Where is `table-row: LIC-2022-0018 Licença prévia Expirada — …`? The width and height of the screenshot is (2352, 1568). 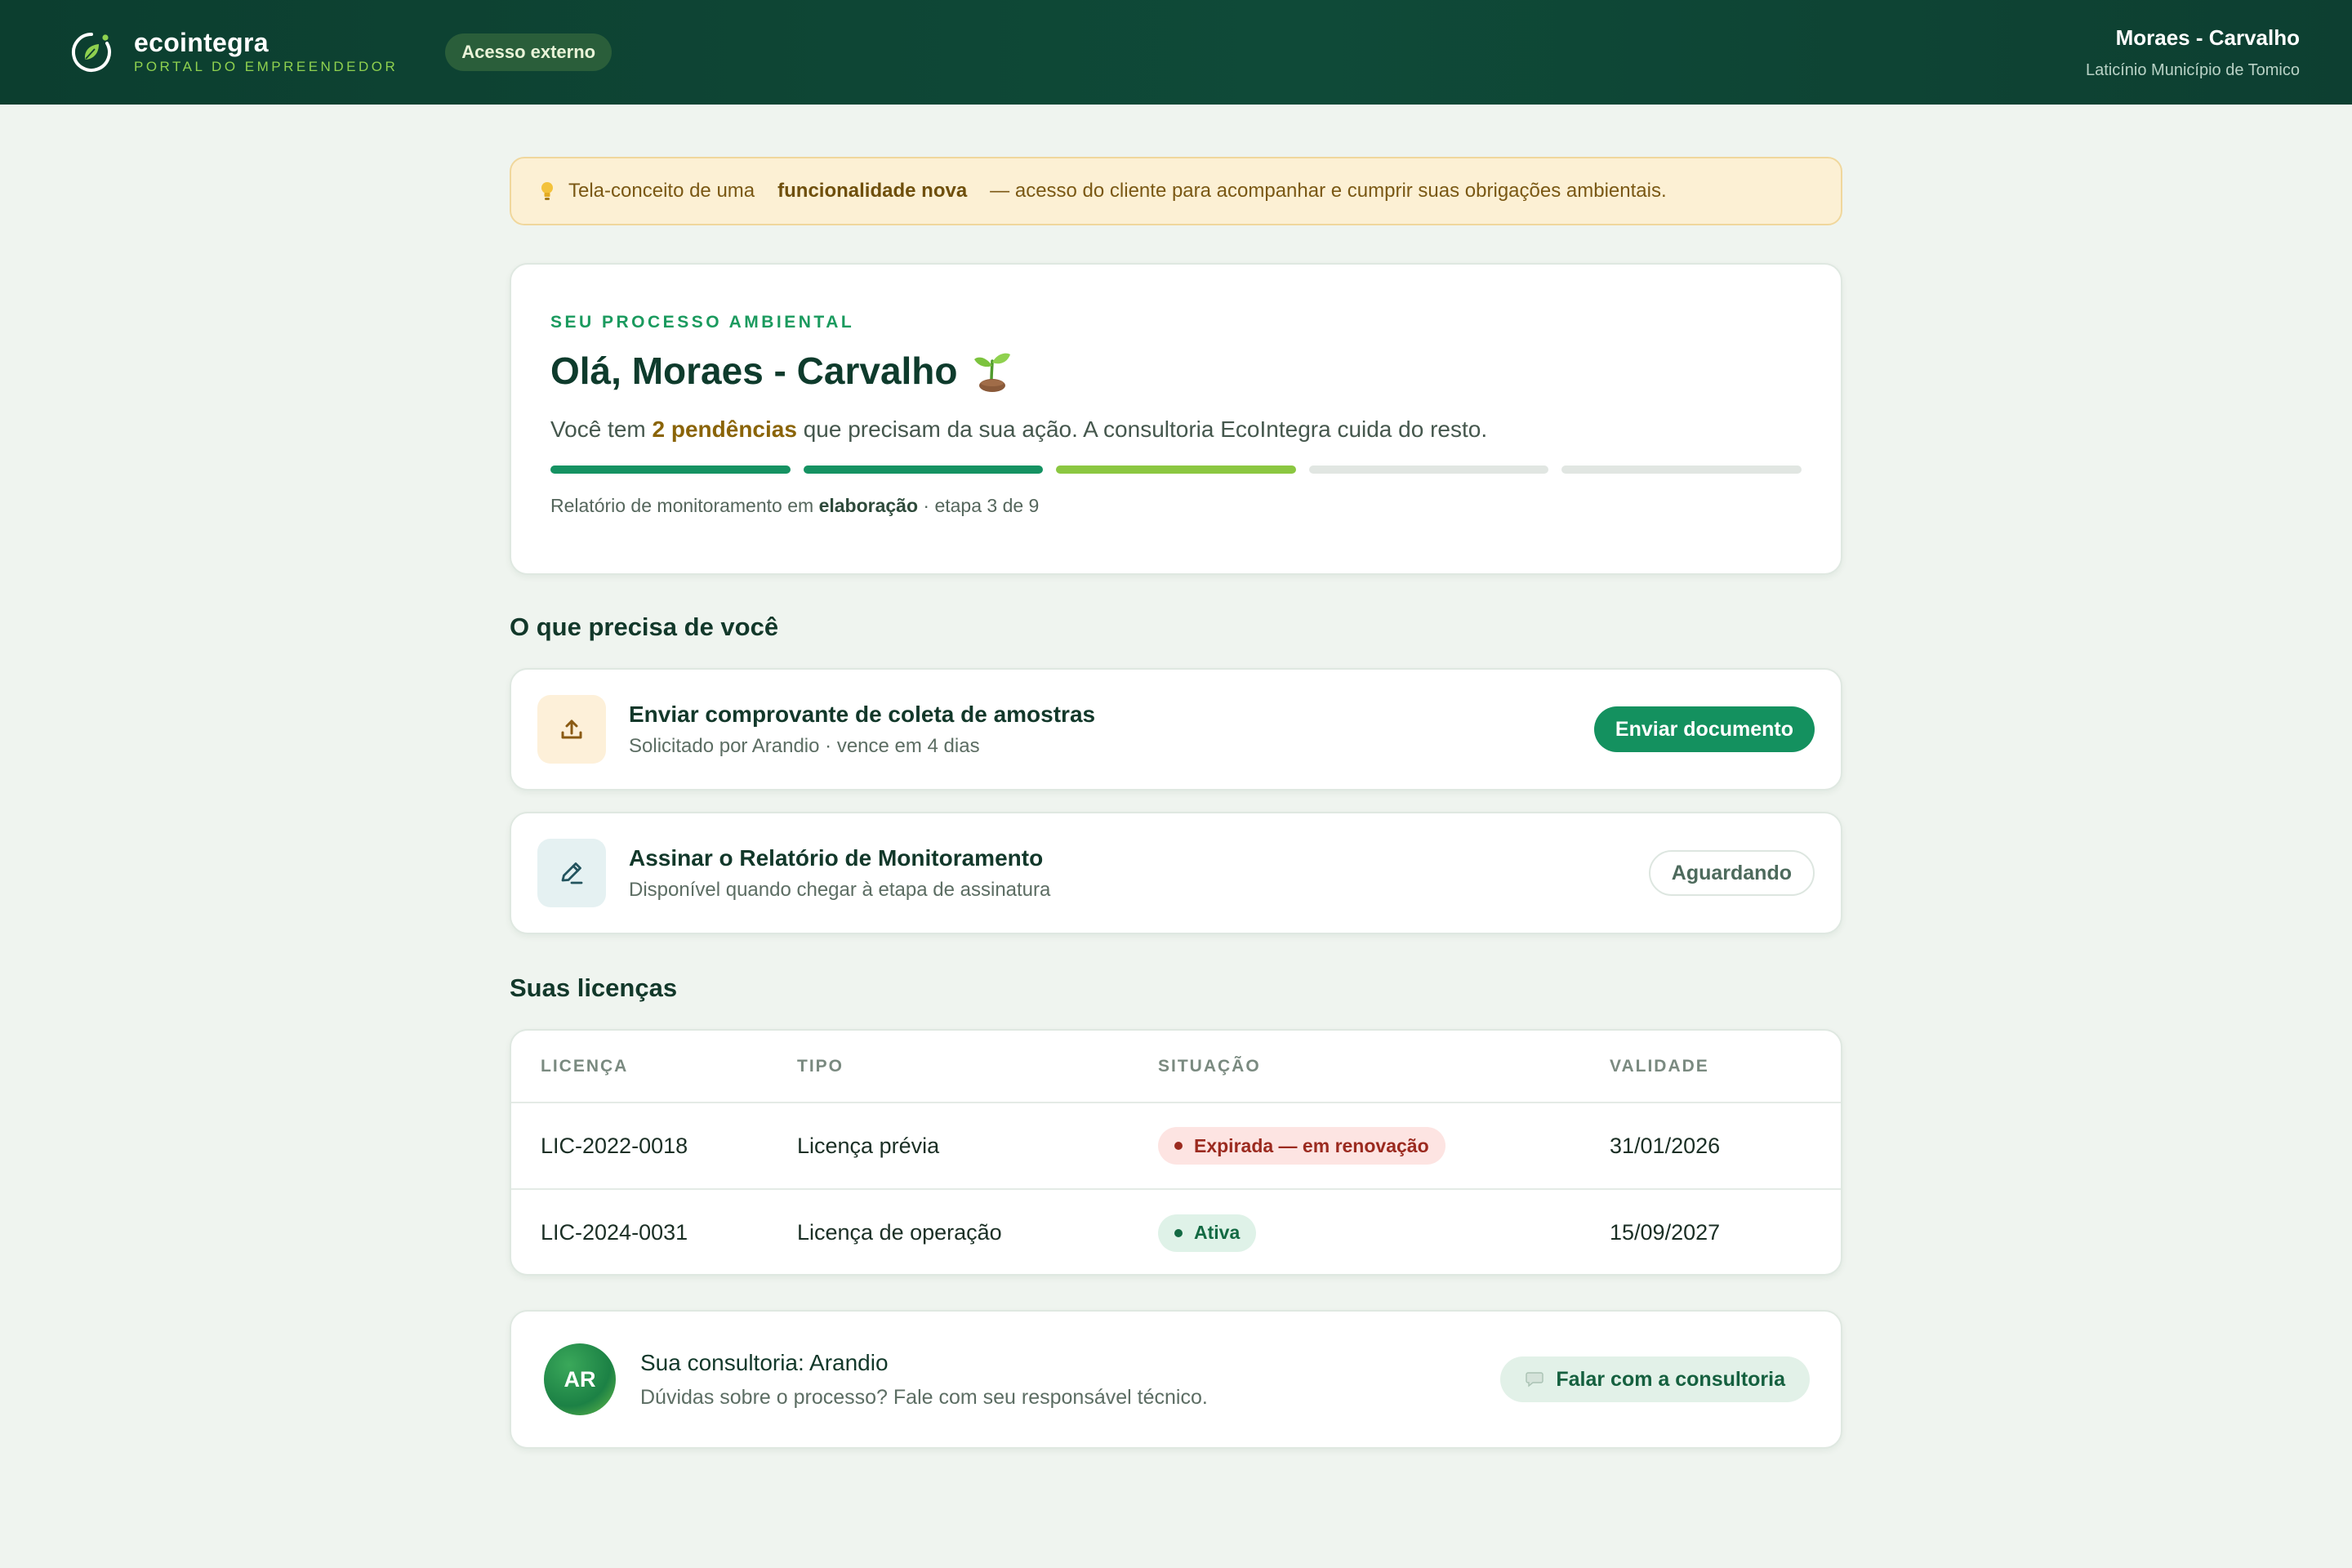 table-row: LIC-2022-0018 Licença prévia Expirada — … is located at coordinates (1176, 1146).